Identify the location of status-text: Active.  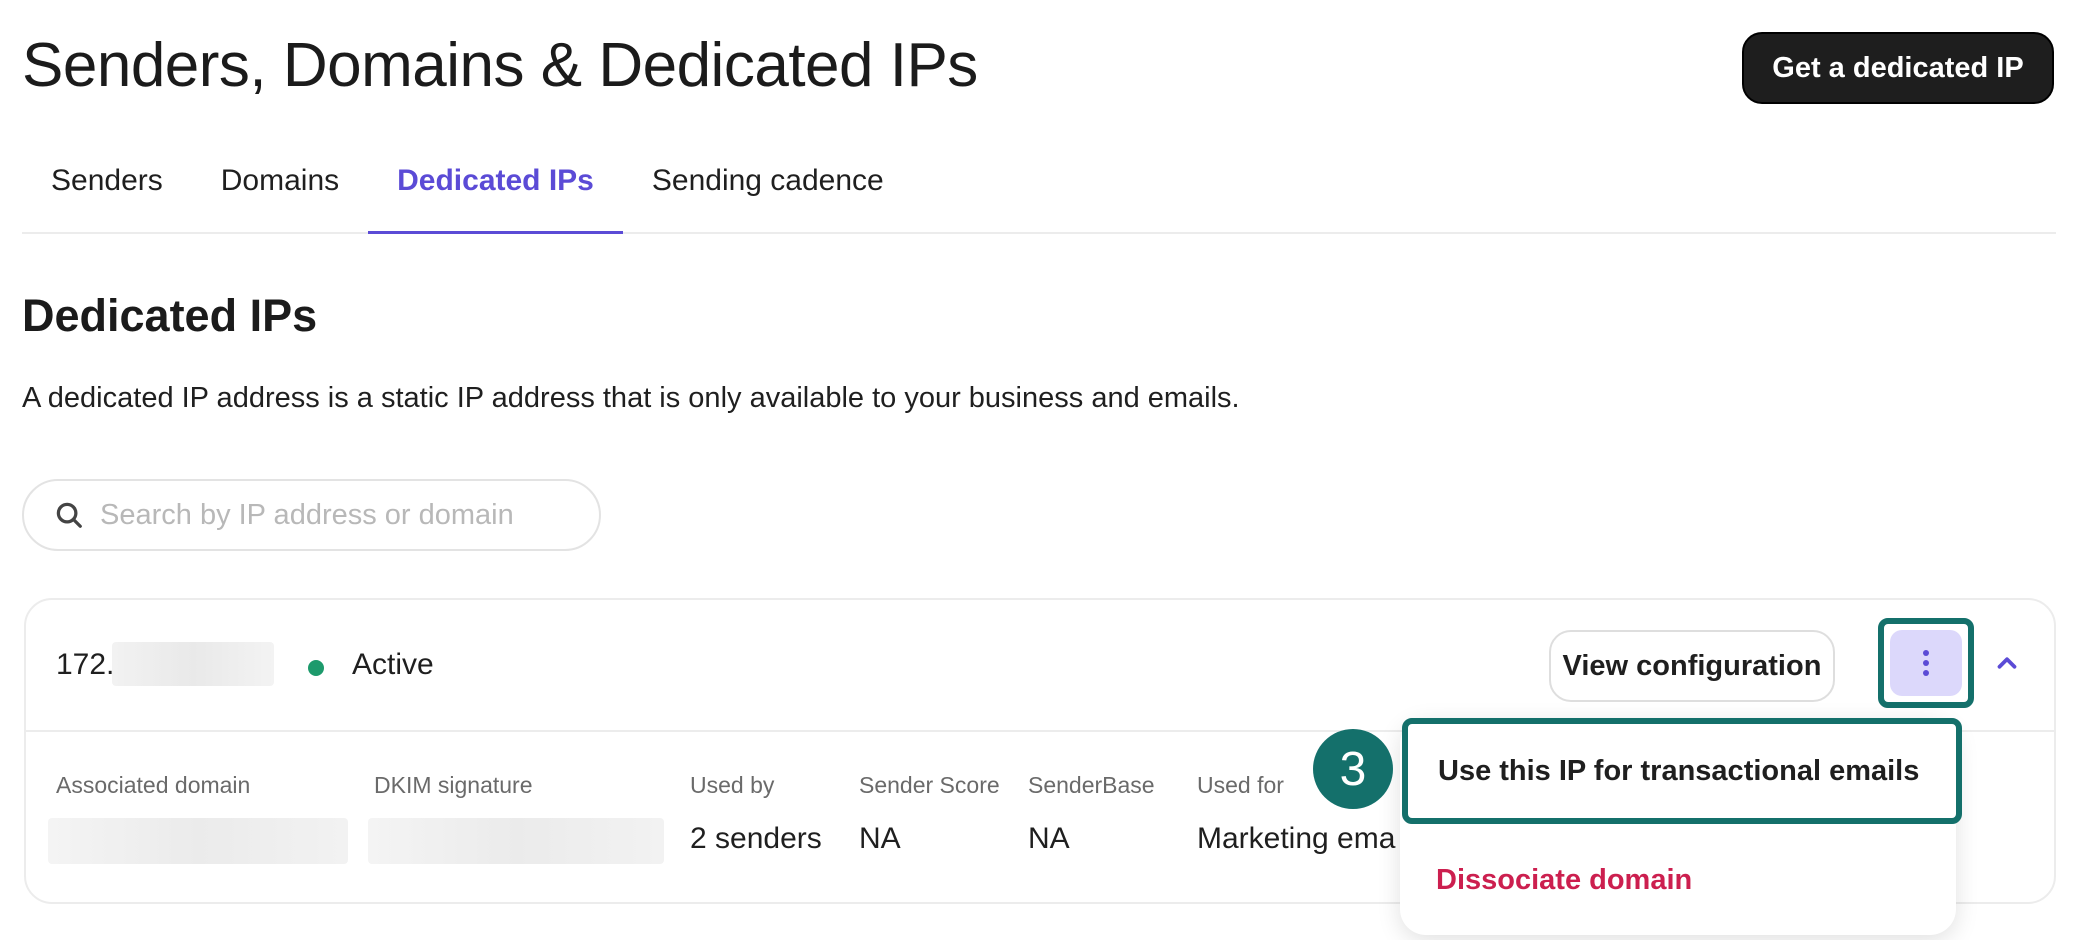
(393, 664).